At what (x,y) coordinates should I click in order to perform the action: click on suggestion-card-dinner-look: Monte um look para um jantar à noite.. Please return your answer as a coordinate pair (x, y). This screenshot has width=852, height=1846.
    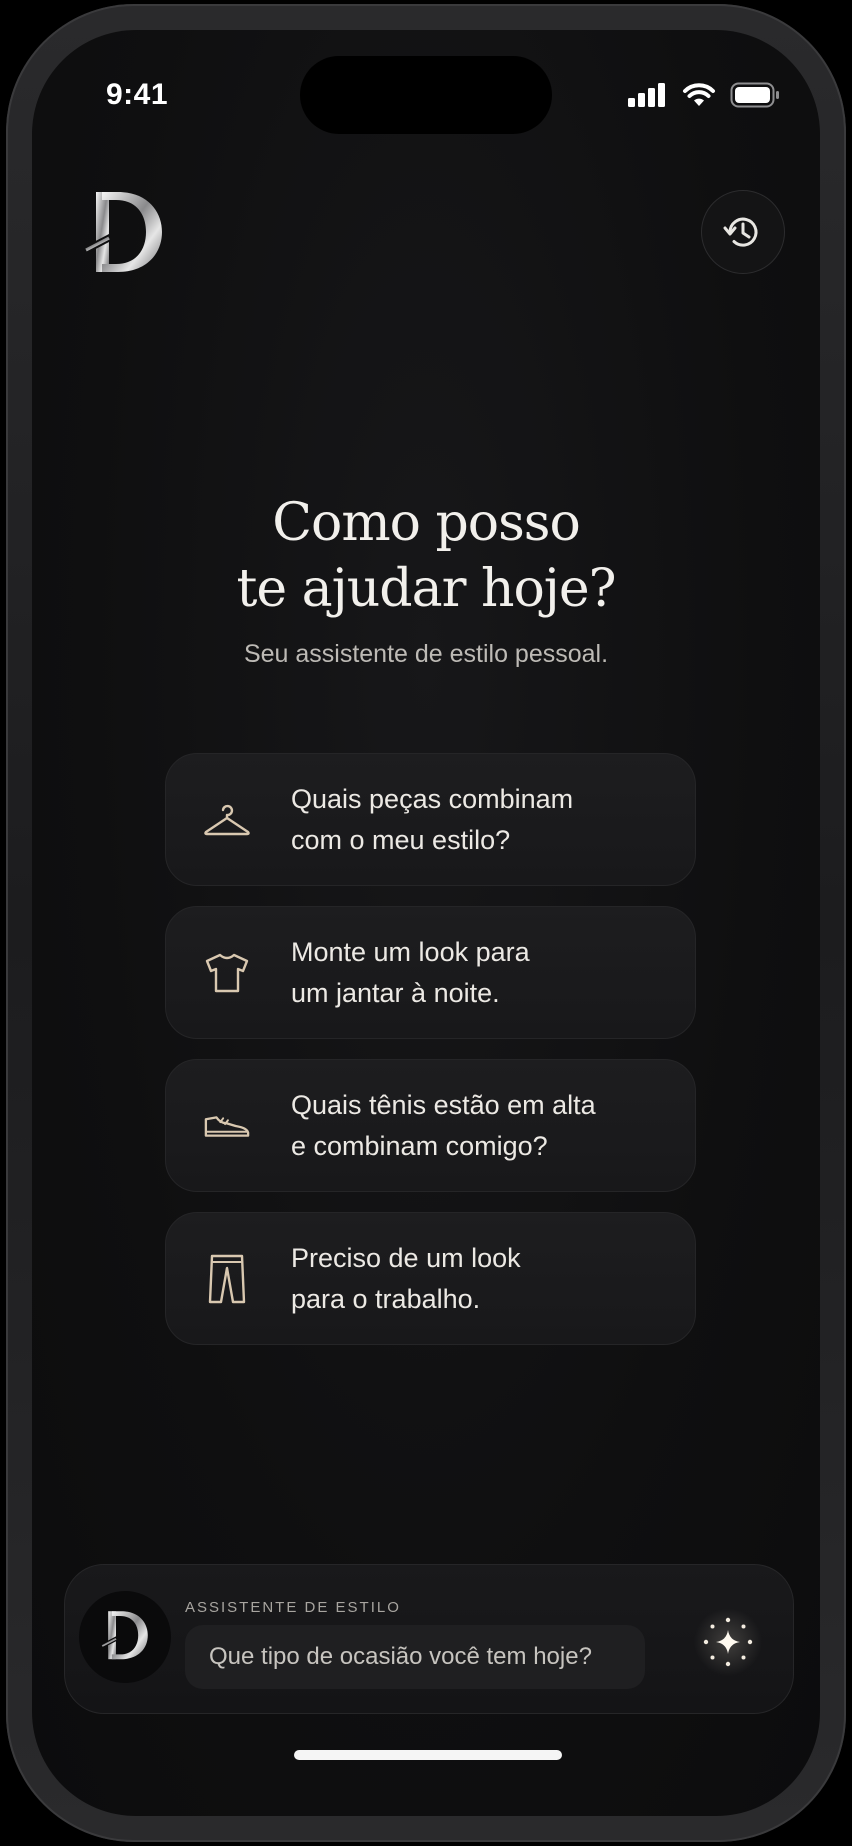
    Looking at the image, I should click on (430, 972).